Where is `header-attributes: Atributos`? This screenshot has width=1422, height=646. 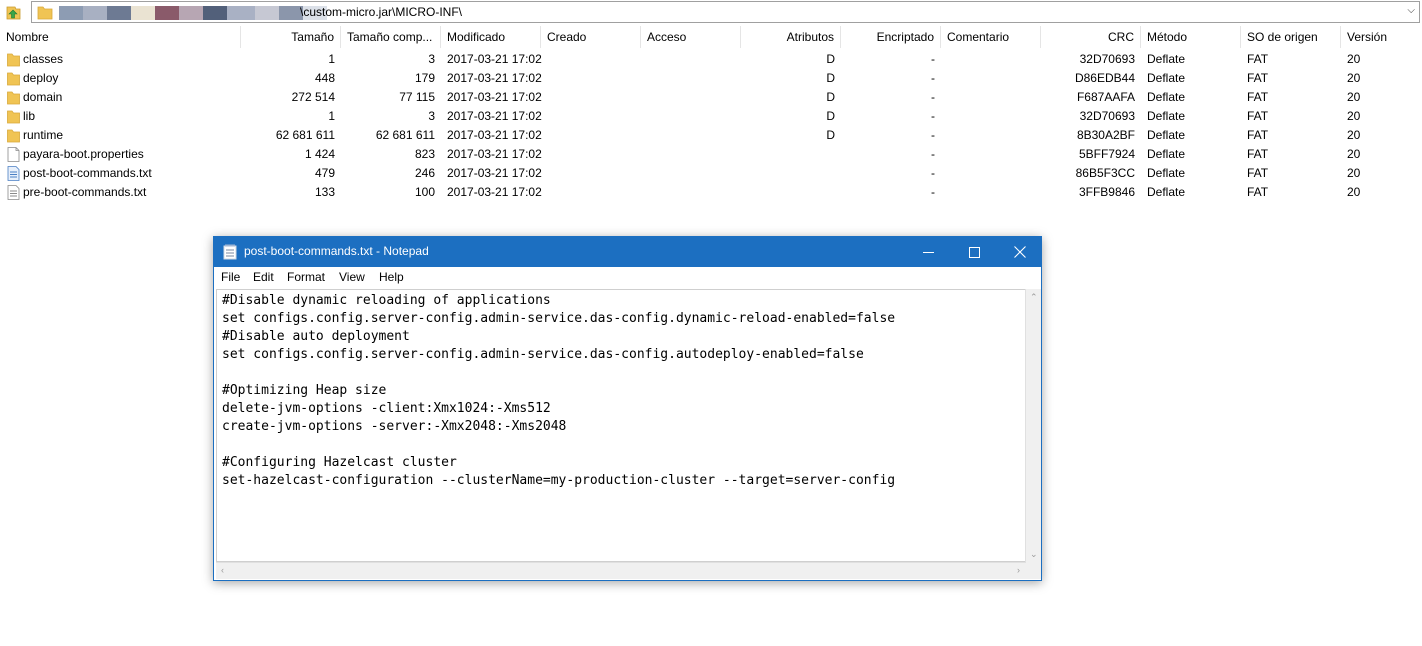 header-attributes: Atributos is located at coordinates (791, 37).